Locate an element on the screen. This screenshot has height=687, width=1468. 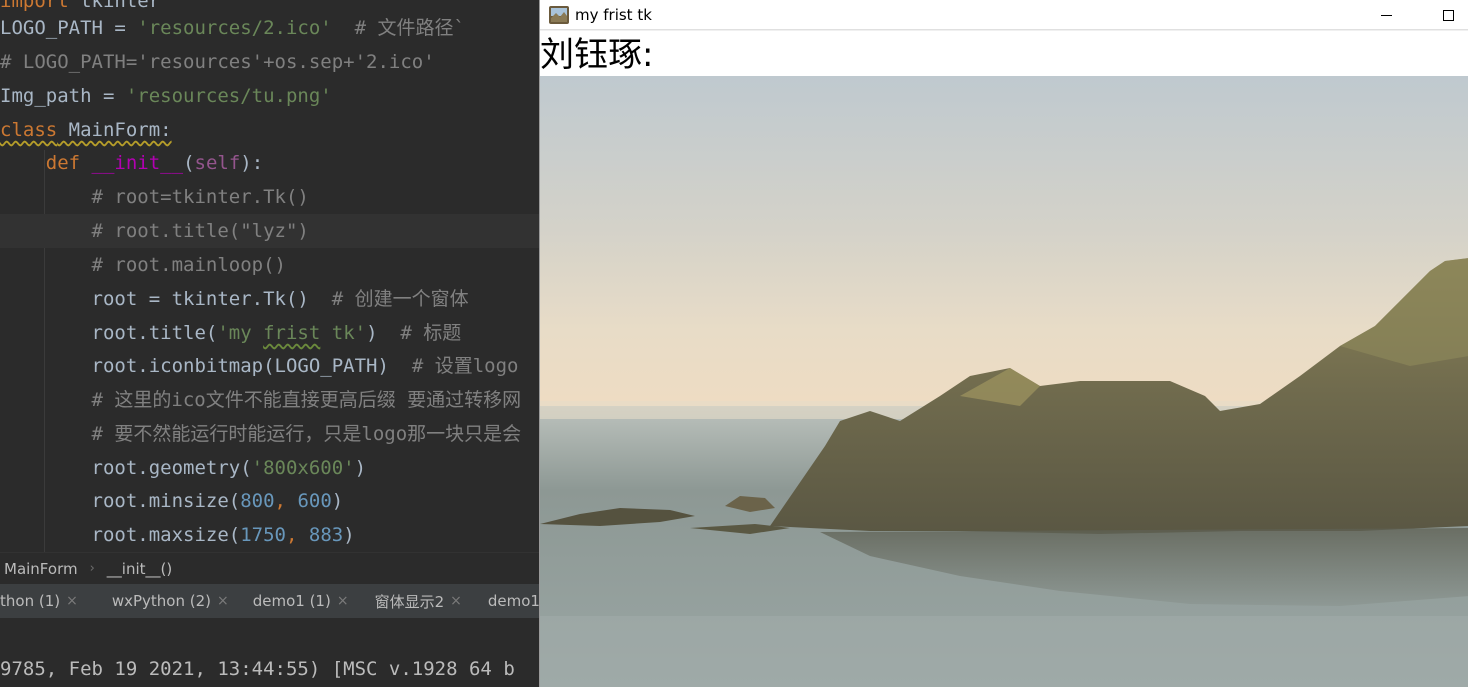
code-token: 'my is located at coordinates (240, 333).